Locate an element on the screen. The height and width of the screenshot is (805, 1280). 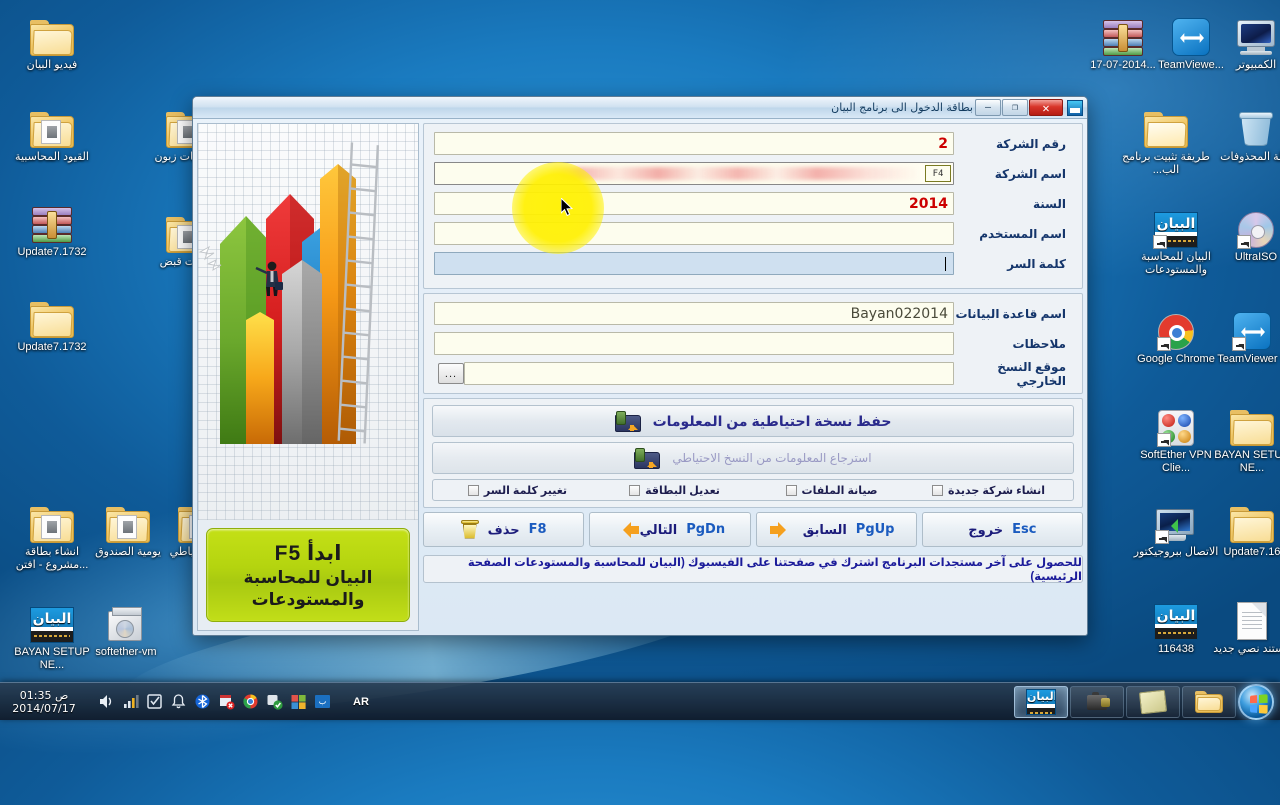
exit-button: Esc خروج is located at coordinates (1002, 529).